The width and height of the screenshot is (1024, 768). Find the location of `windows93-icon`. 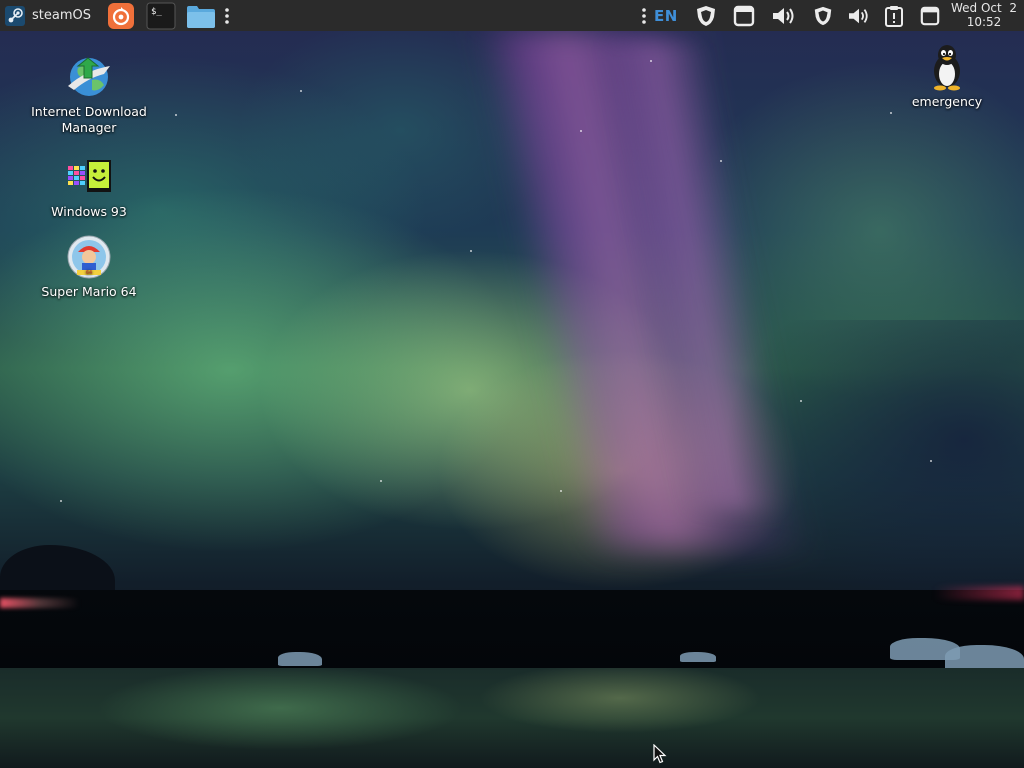

windows93-icon is located at coordinates (89, 177).